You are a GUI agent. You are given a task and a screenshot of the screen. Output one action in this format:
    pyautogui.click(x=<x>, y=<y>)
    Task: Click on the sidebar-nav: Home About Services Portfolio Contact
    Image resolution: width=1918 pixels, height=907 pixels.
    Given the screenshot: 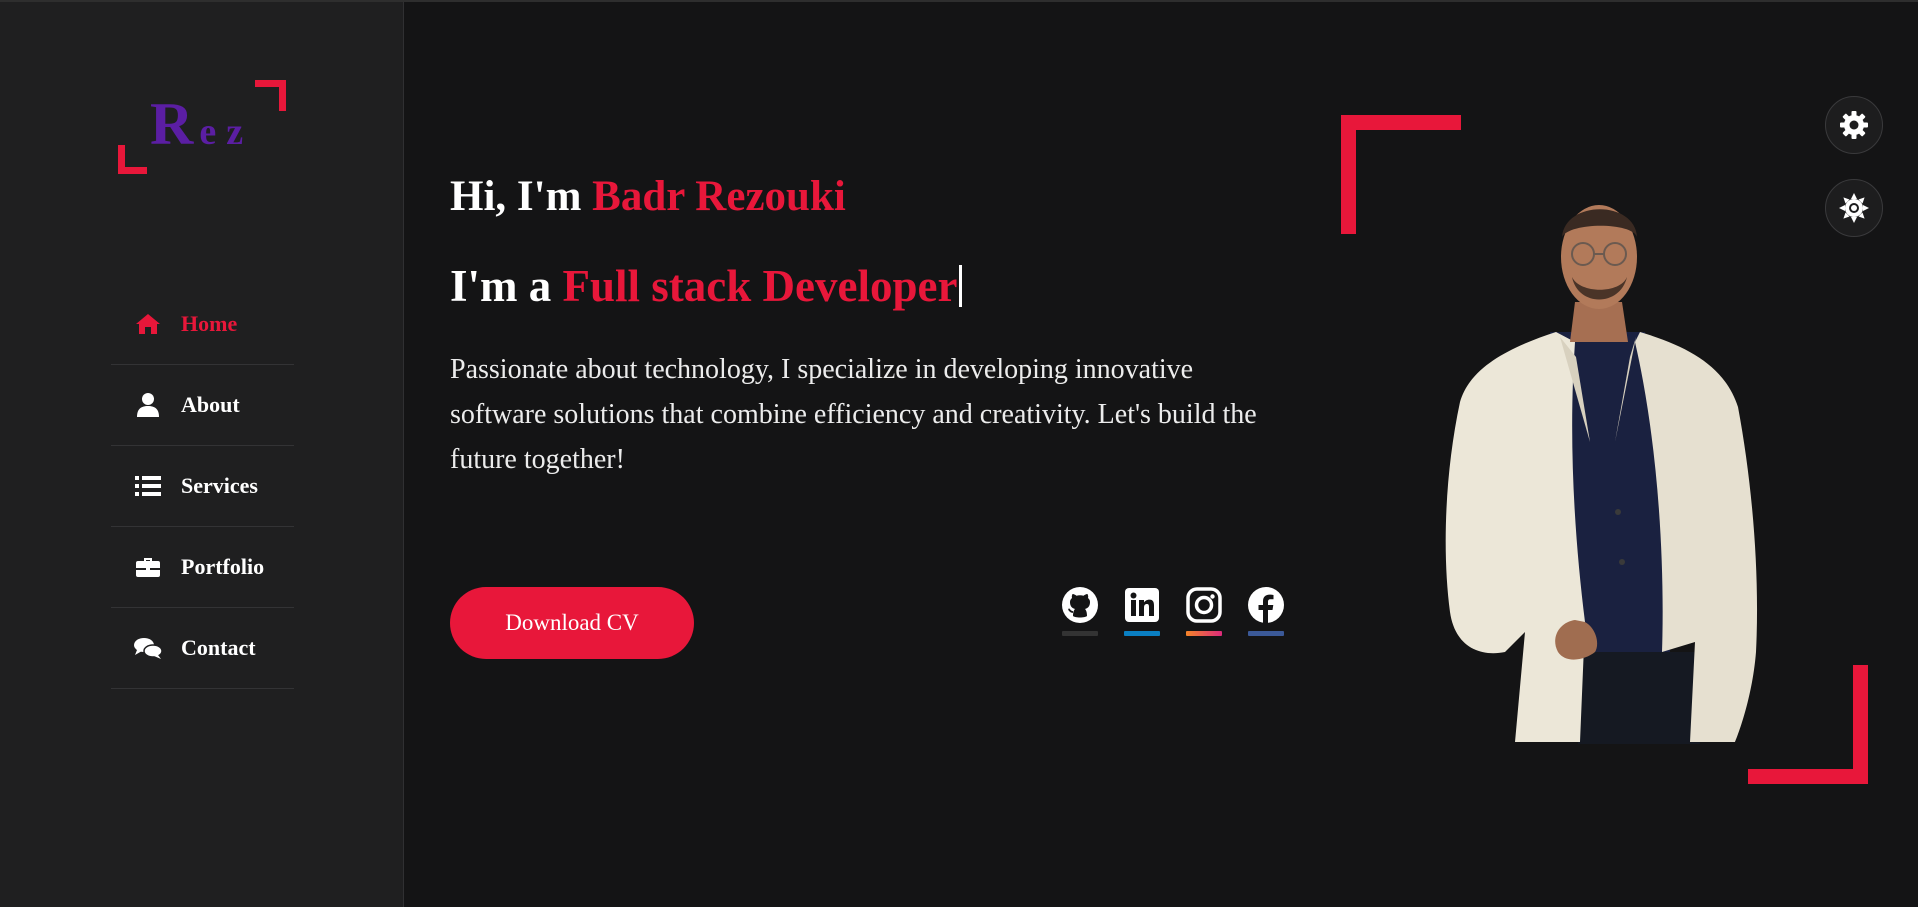 What is the action you would take?
    pyautogui.click(x=202, y=486)
    